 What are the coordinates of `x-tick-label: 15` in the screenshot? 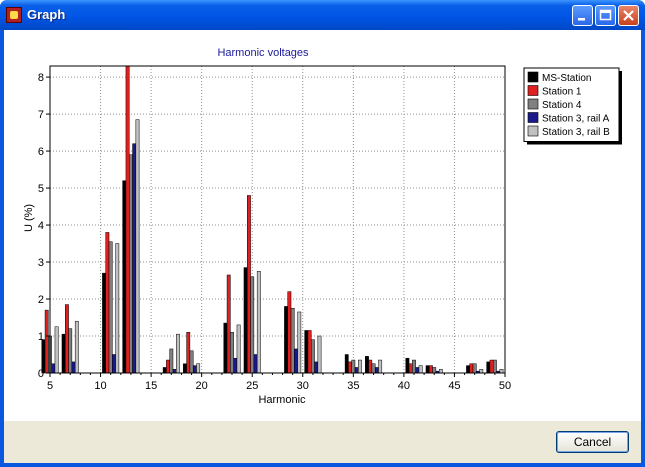 It's located at (151, 386).